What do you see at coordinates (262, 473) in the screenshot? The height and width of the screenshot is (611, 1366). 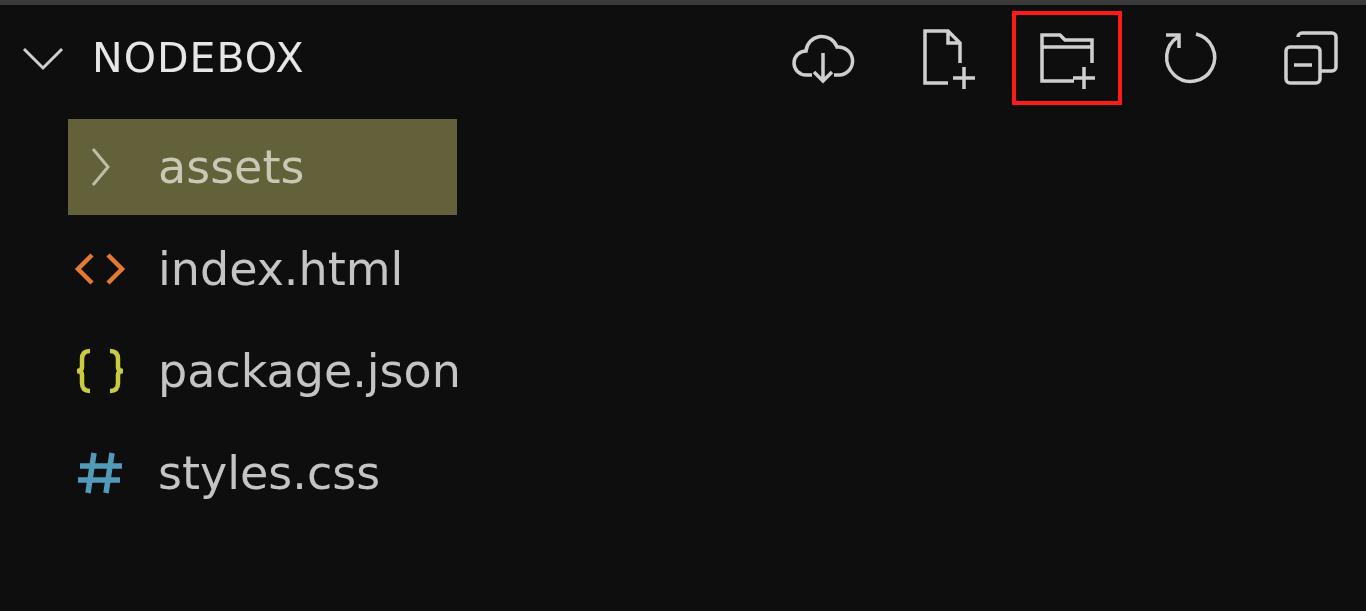 I see `file-tree-item: styles.css` at bounding box center [262, 473].